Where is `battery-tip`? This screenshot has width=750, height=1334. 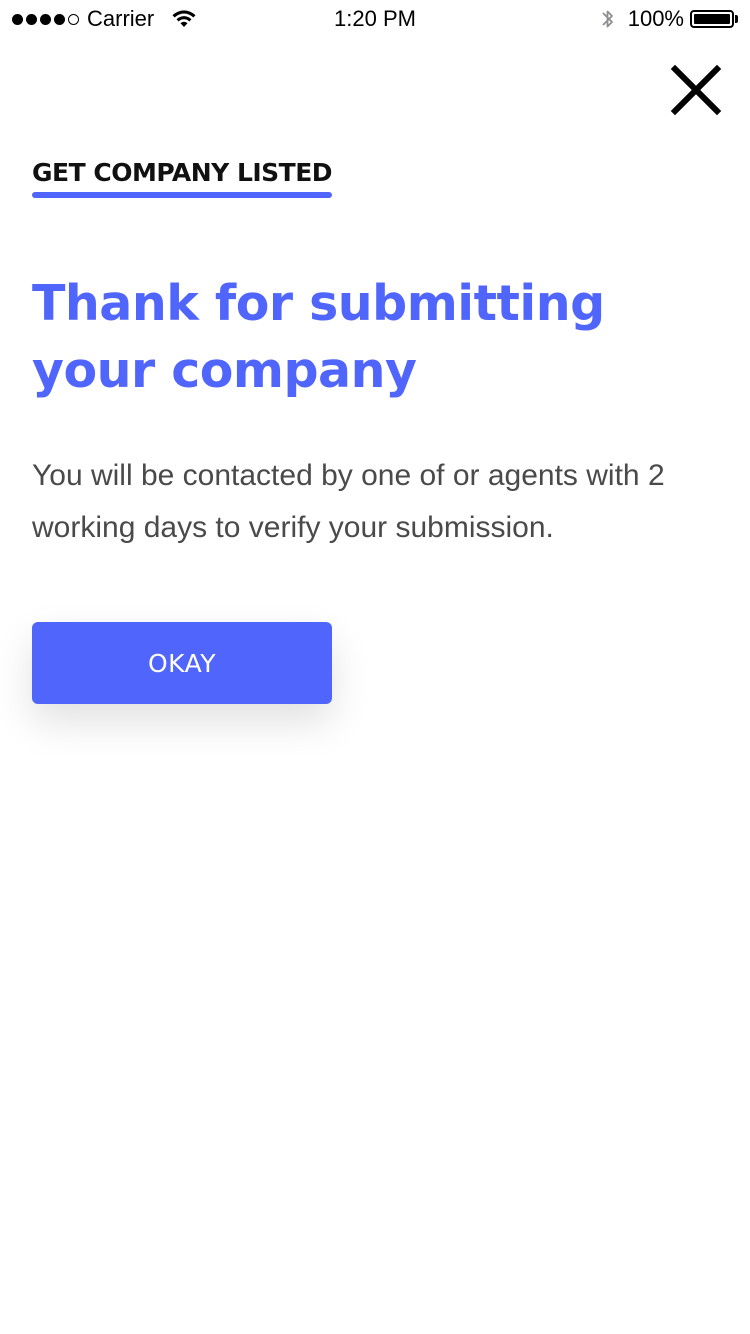
battery-tip is located at coordinates (736, 19).